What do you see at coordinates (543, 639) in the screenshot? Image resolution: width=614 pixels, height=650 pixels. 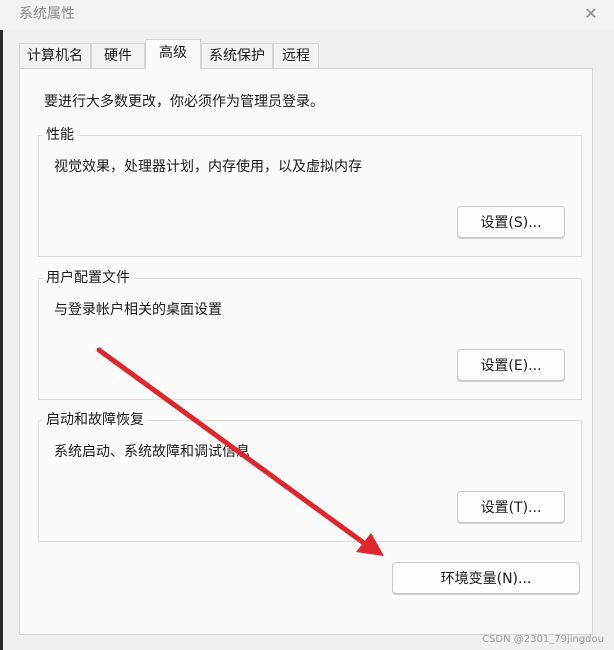 I see `watermark: CSDN @2301_79jingdou` at bounding box center [543, 639].